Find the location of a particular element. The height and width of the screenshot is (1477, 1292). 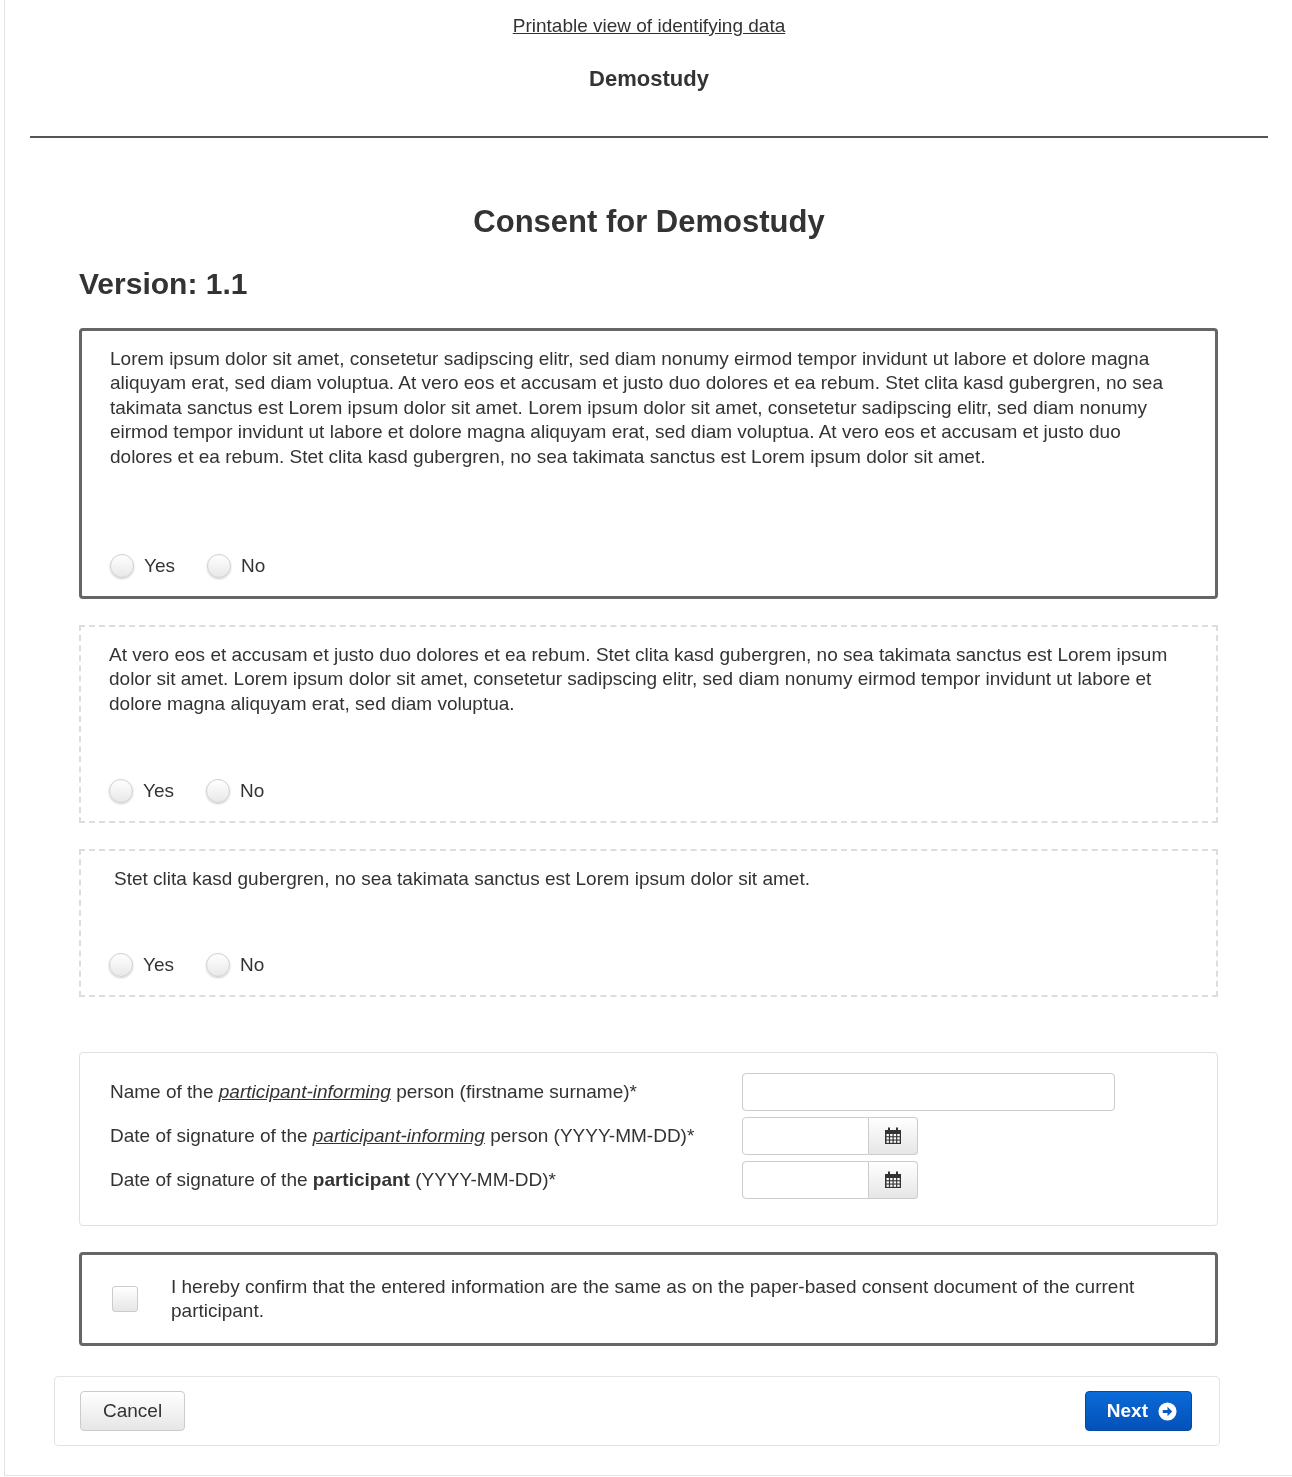

confirmation-checkbox is located at coordinates (125, 1299).